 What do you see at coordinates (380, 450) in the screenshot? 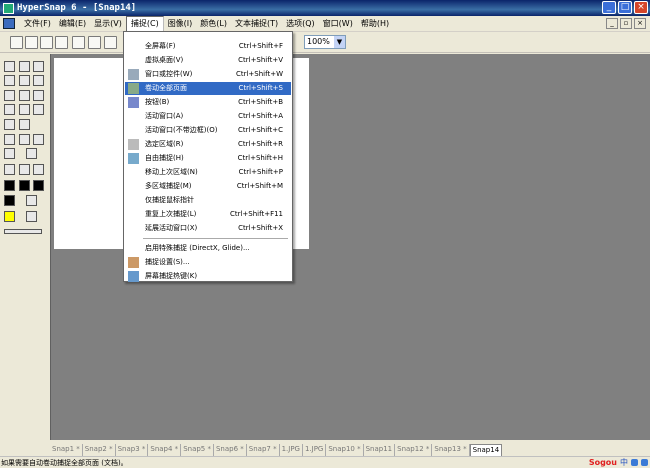
I see `tab-snap11: Snap11` at bounding box center [380, 450].